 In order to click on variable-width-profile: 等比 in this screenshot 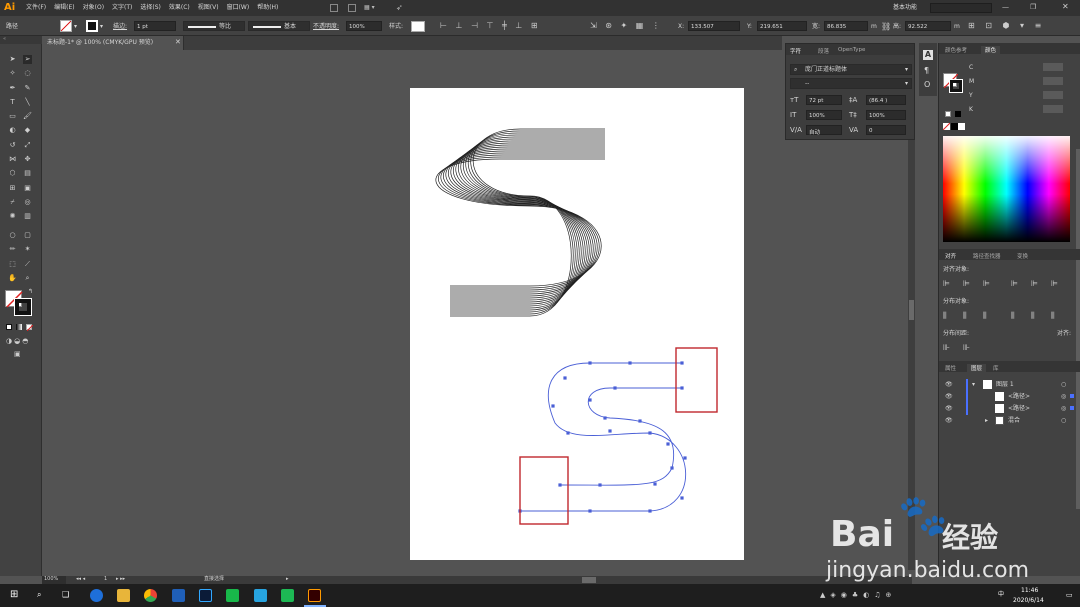, I will do `click(214, 26)`.